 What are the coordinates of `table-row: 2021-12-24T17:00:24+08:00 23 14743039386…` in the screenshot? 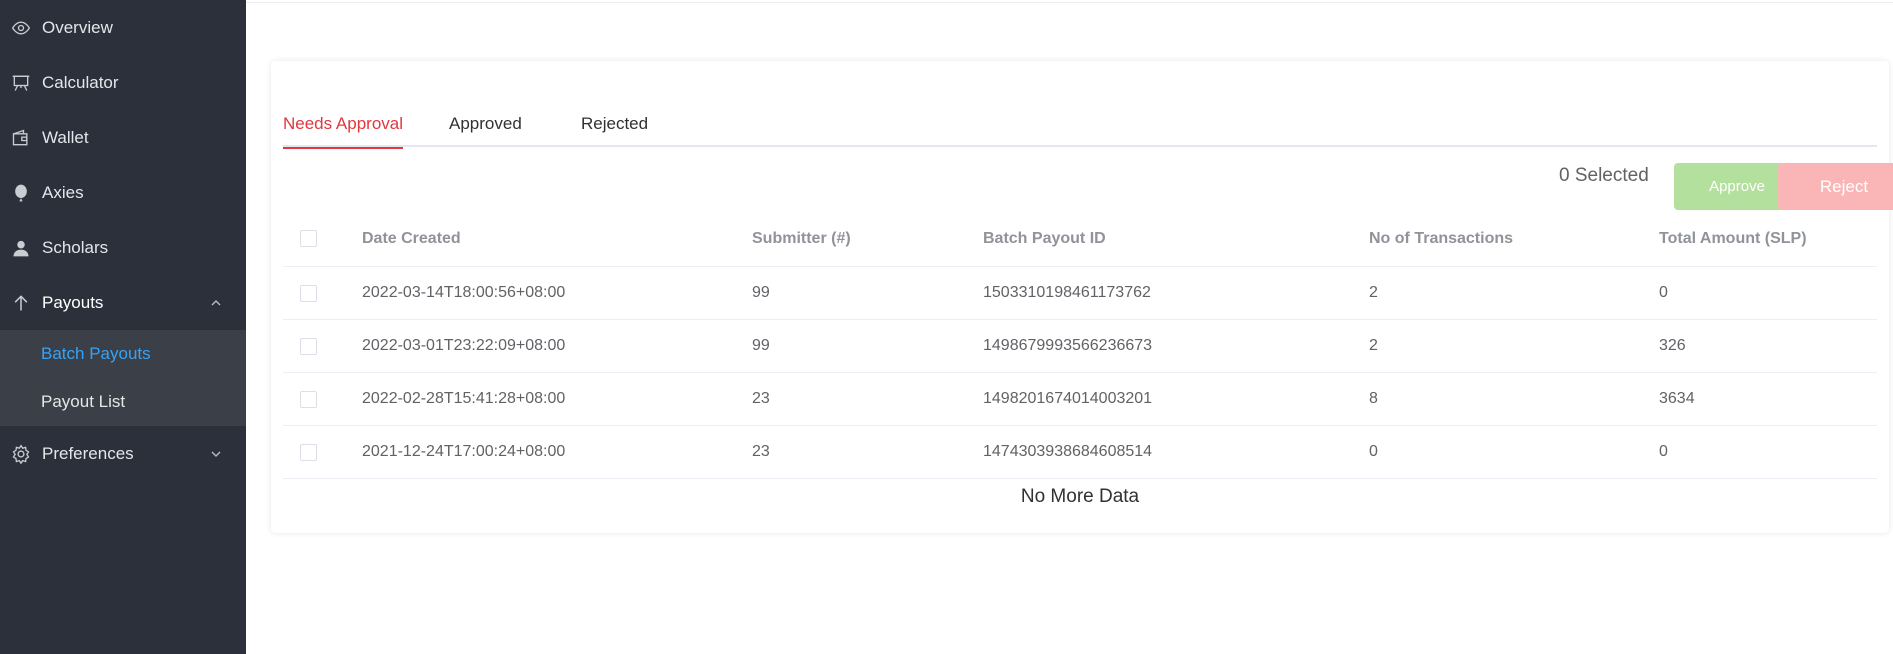 It's located at (1080, 452).